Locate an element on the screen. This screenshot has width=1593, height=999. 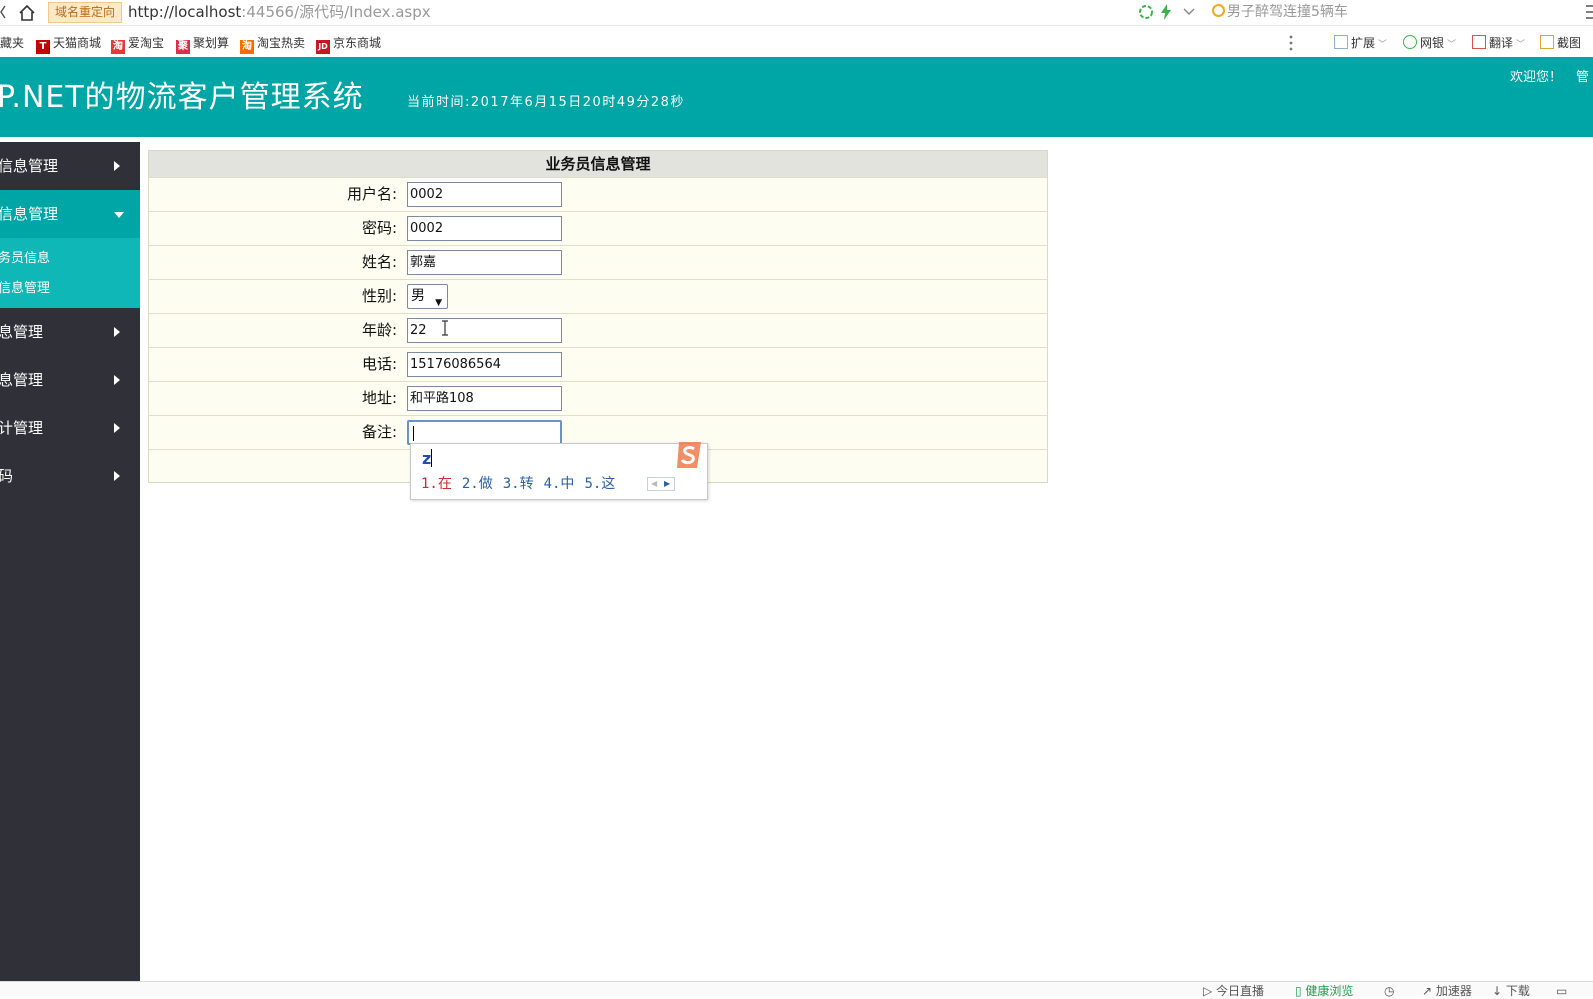
bookmark-jd: JD 京东商城 is located at coordinates (348, 44).